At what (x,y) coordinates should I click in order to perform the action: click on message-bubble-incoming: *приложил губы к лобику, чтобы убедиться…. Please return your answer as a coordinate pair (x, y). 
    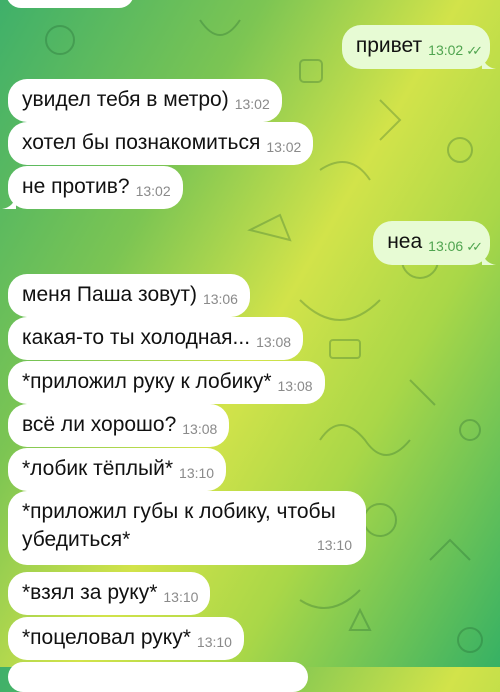
    Looking at the image, I should click on (187, 528).